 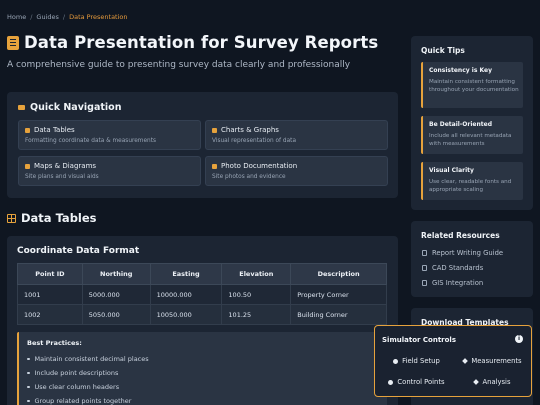 What do you see at coordinates (254, 141) in the screenshot?
I see `nav-card-desc: Visual representation of data` at bounding box center [254, 141].